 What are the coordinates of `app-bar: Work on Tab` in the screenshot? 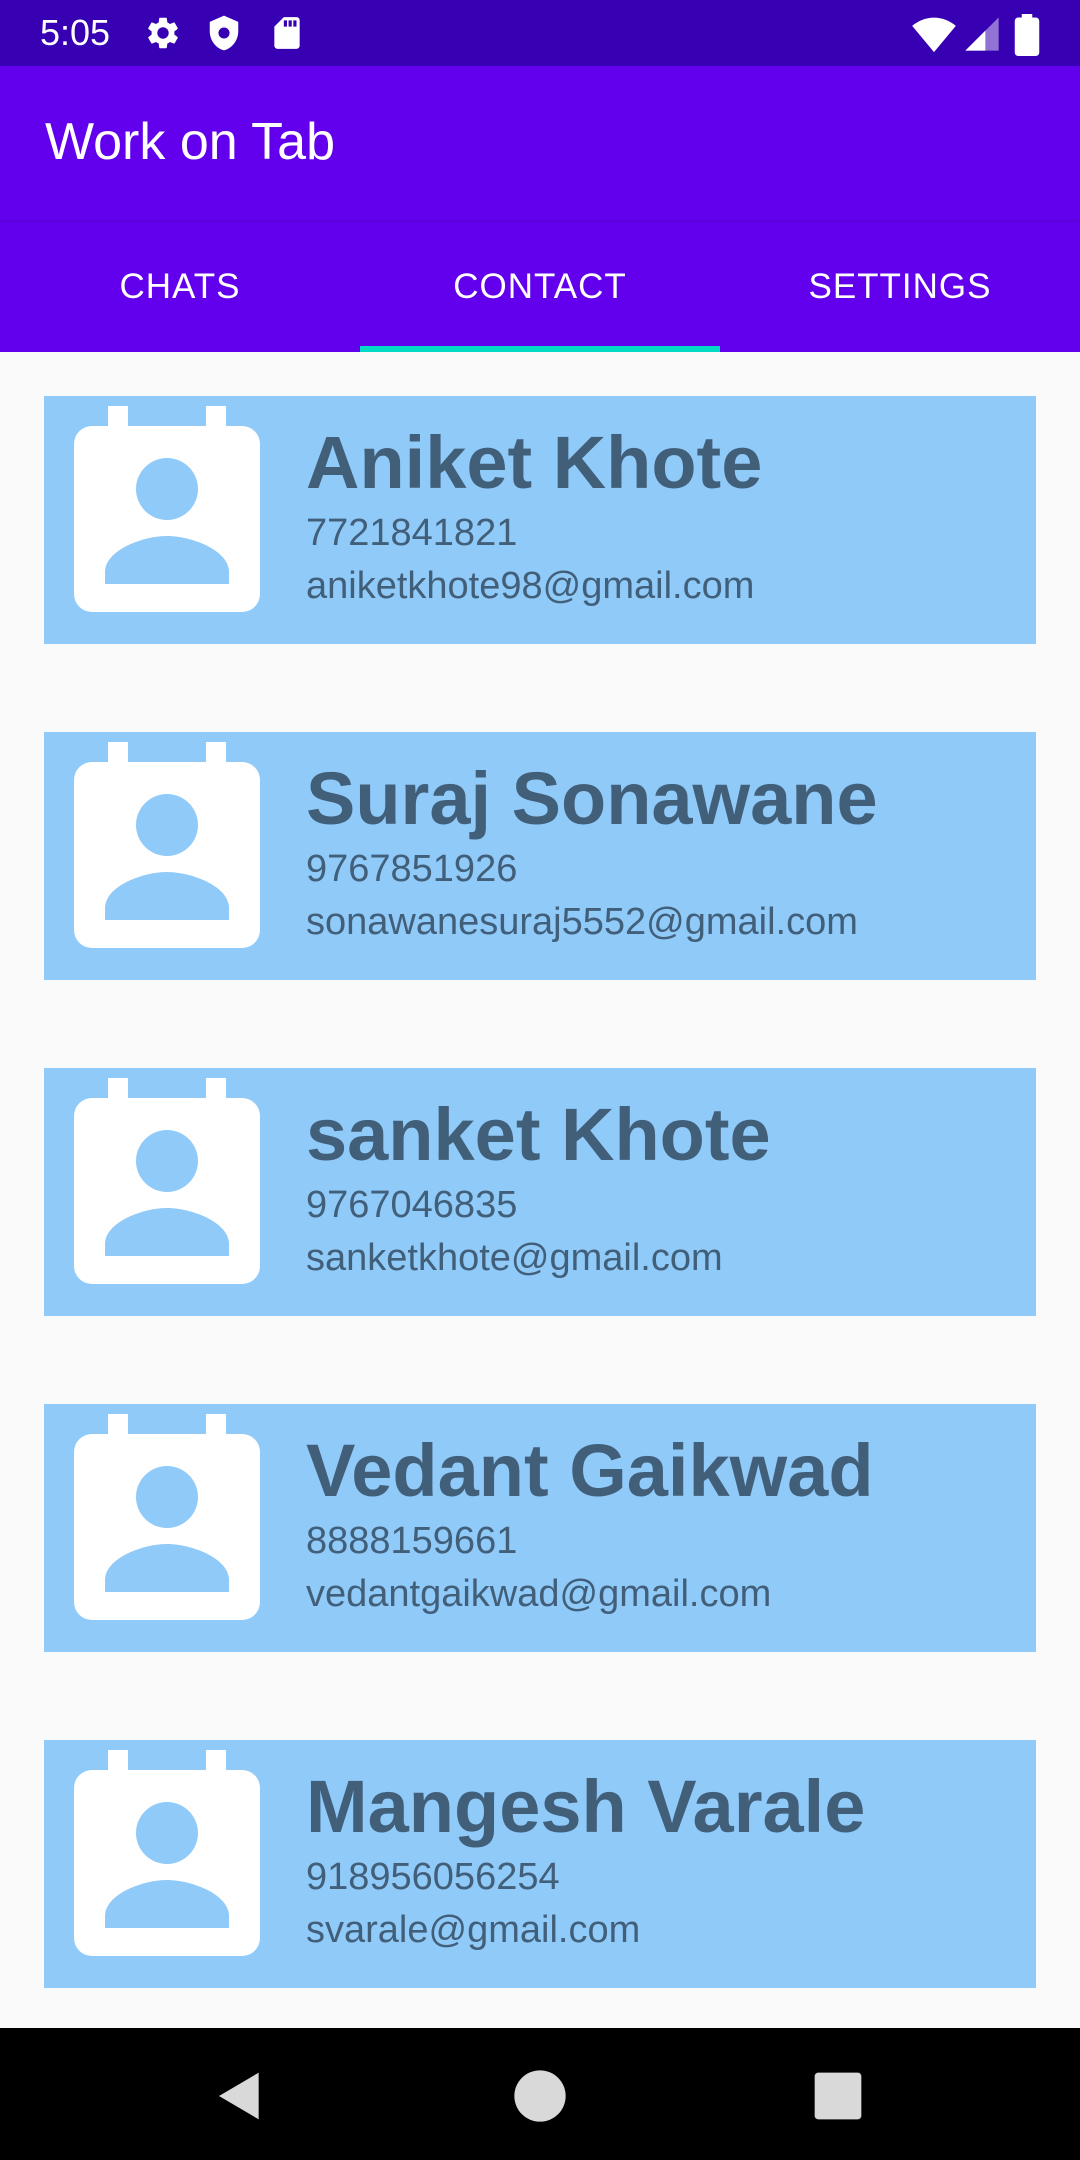 It's located at (540, 144).